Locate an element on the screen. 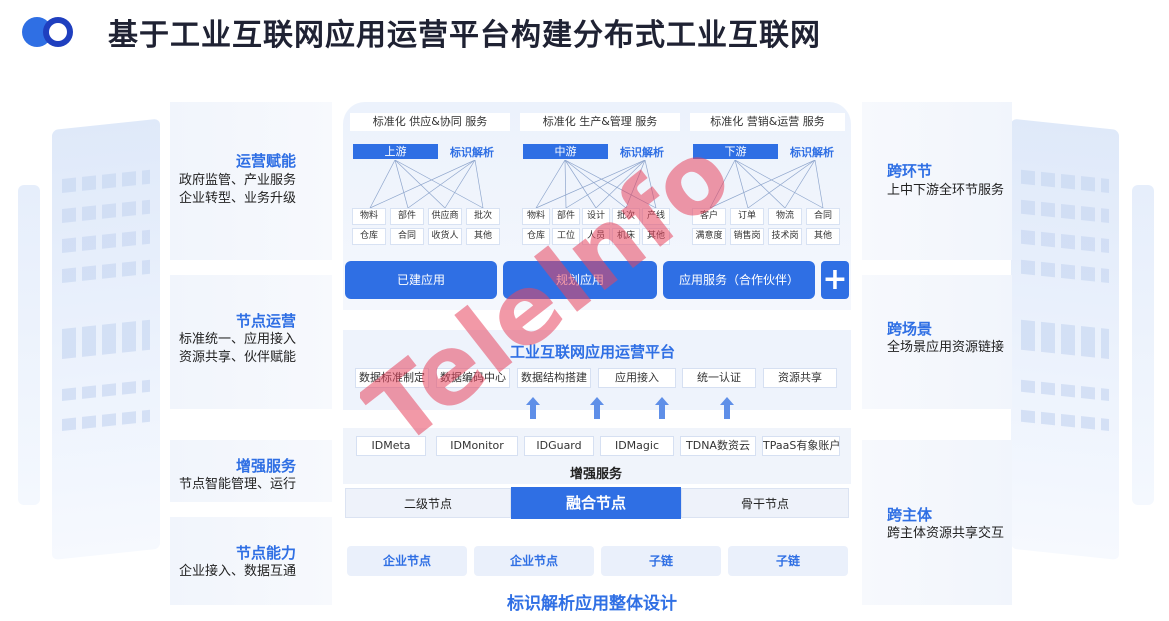  left-panel-node-operation: 节点运营 标准统一、应用接入 资源共享、伙伴赋能 is located at coordinates (251, 342).